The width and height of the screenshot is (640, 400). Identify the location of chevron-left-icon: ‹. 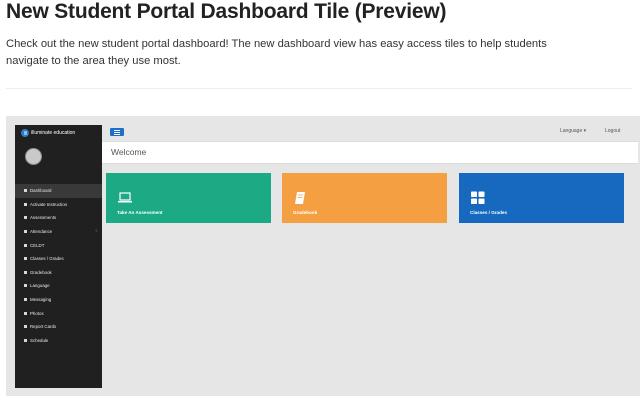
(96, 230).